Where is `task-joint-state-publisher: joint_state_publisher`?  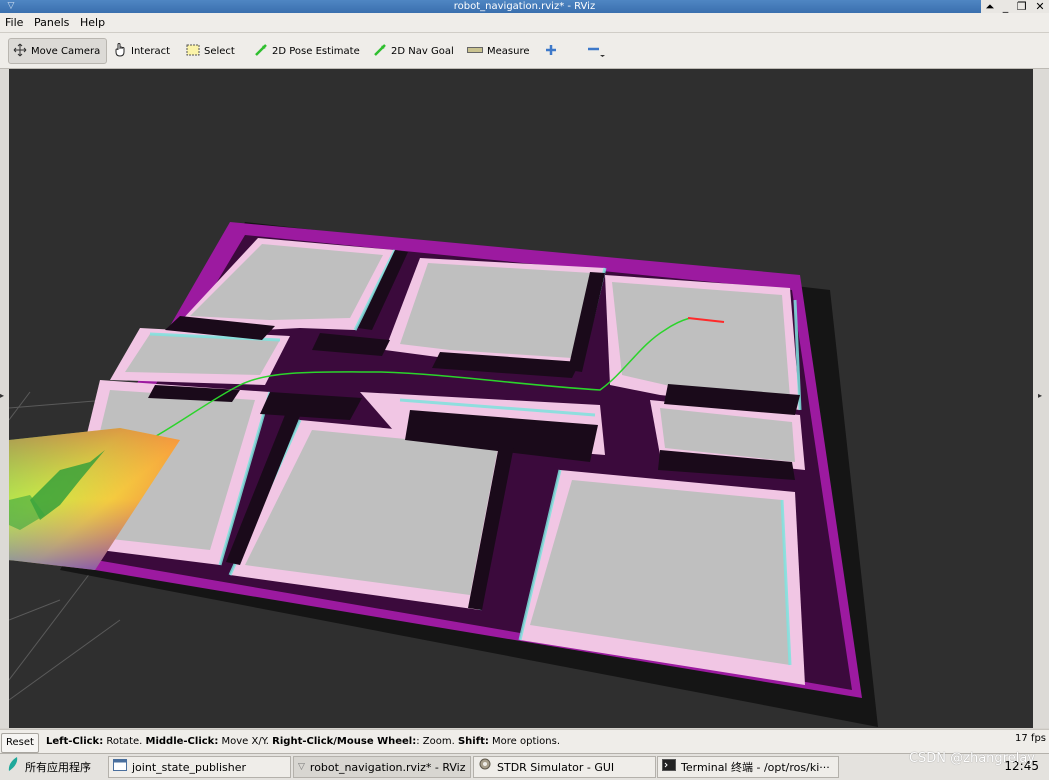
task-joint-state-publisher: joint_state_publisher is located at coordinates (199, 767).